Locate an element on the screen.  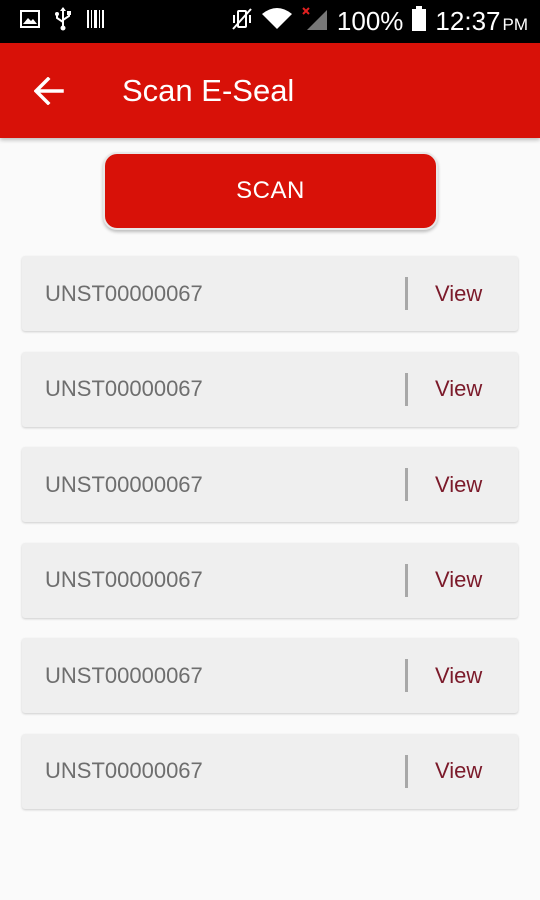
battery-percent: 100% is located at coordinates (370, 21).